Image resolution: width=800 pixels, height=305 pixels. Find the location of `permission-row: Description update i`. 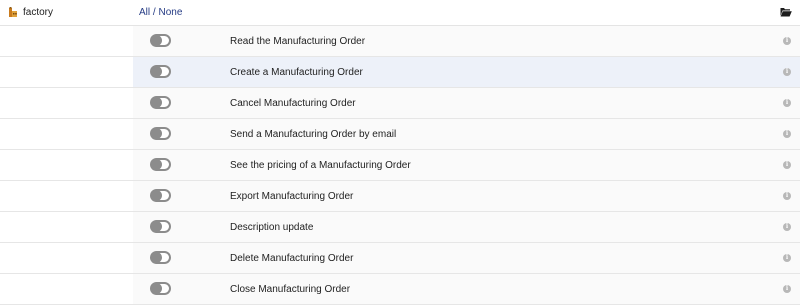

permission-row: Description update i is located at coordinates (400, 227).